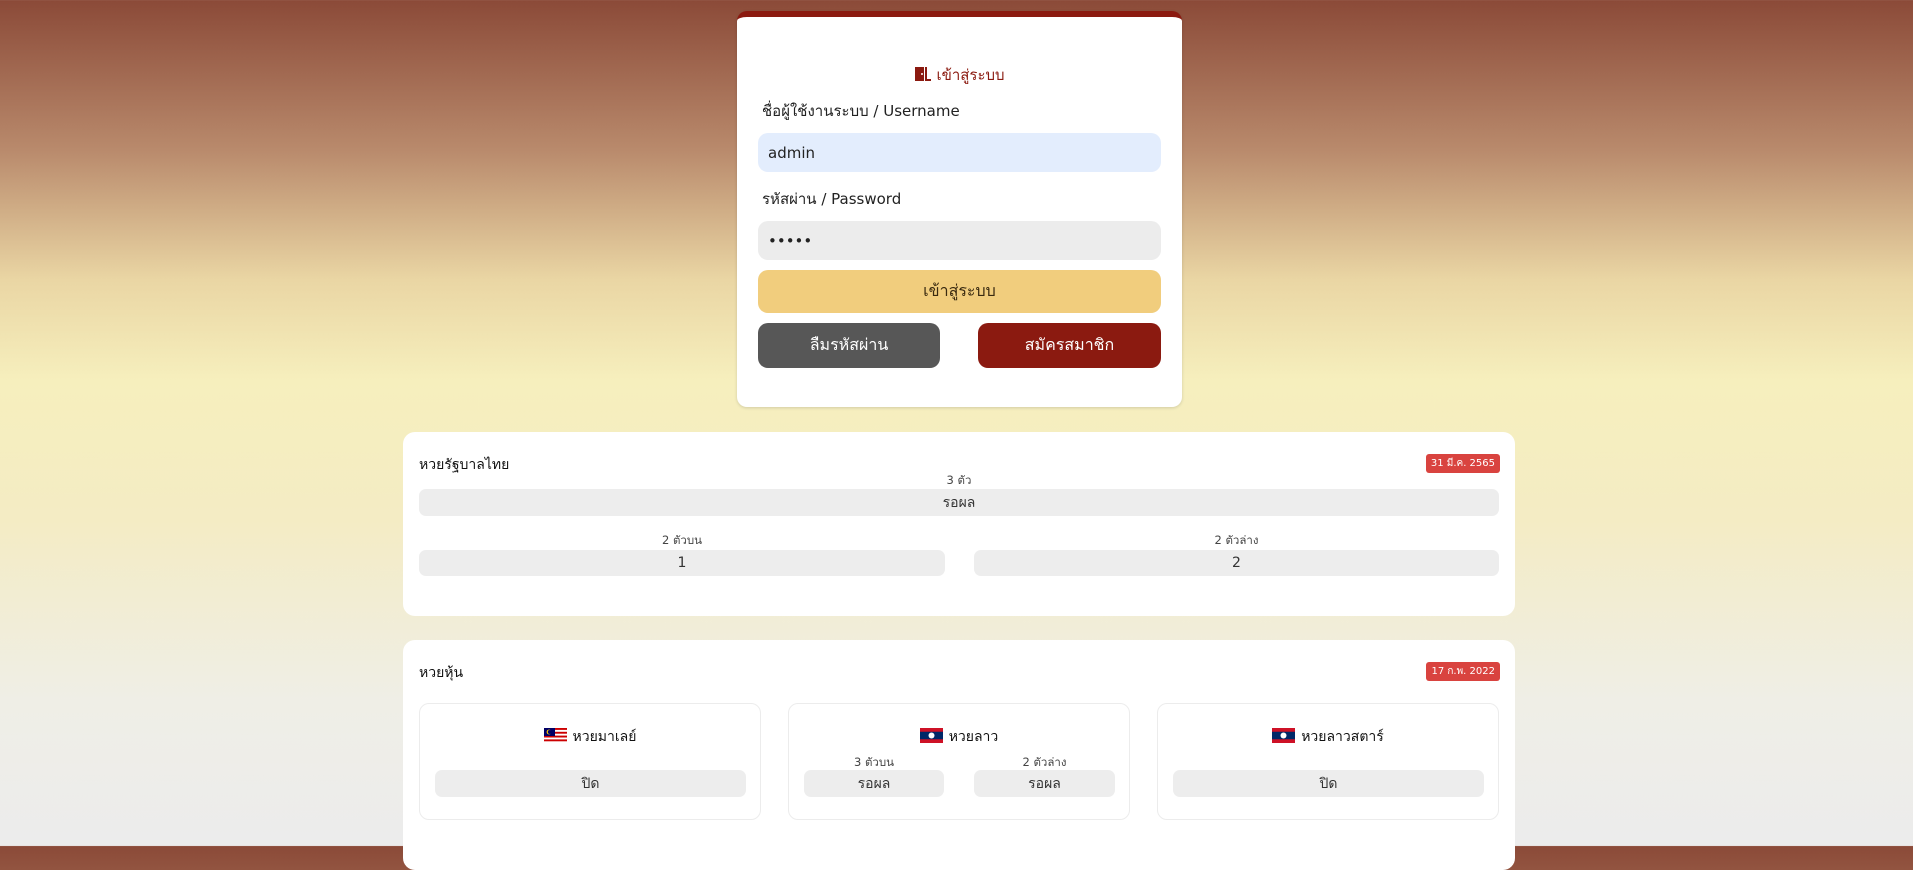  What do you see at coordinates (970, 75) in the screenshot?
I see `login-title-text: เข้าสู่ระบบ` at bounding box center [970, 75].